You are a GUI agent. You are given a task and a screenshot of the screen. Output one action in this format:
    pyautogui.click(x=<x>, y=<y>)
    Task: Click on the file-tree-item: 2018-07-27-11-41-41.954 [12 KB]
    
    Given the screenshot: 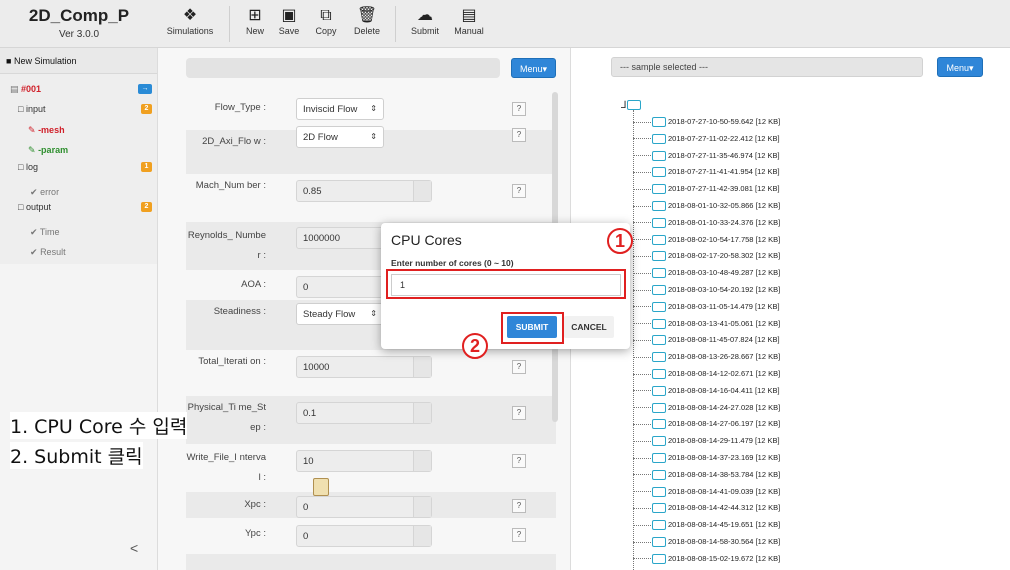 What is the action you would take?
    pyautogui.click(x=706, y=172)
    